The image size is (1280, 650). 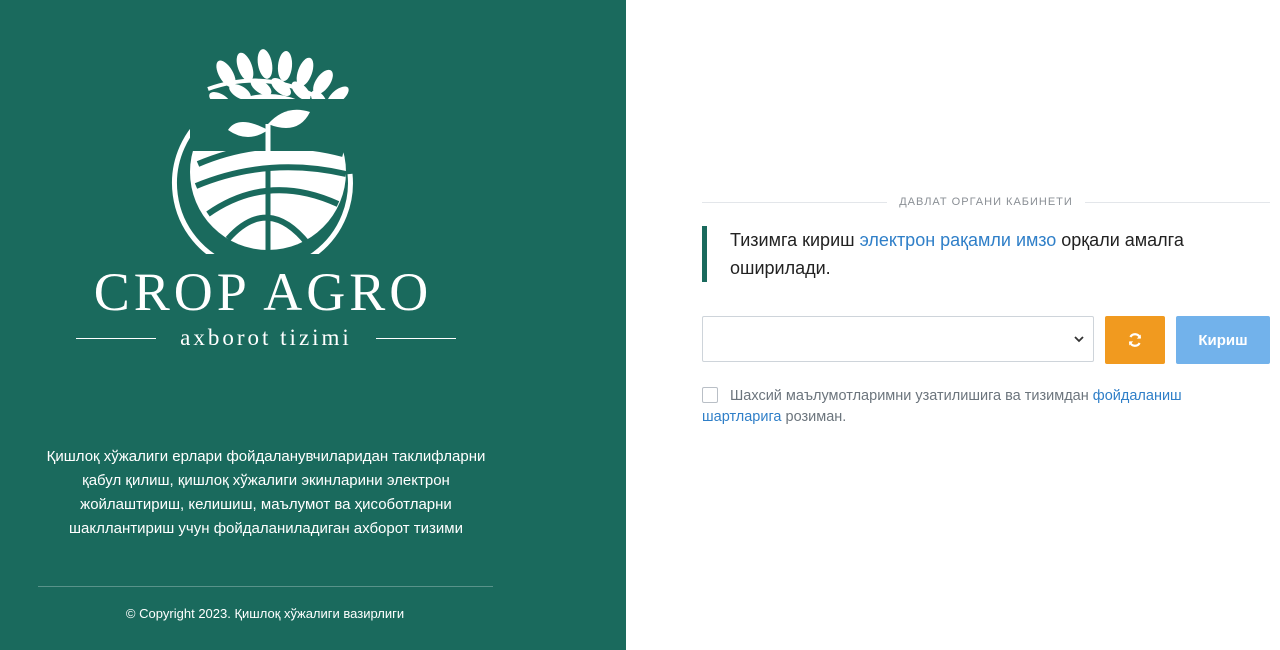 What do you see at coordinates (795, 240) in the screenshot?
I see `notice-text-start: Тизимга кириш` at bounding box center [795, 240].